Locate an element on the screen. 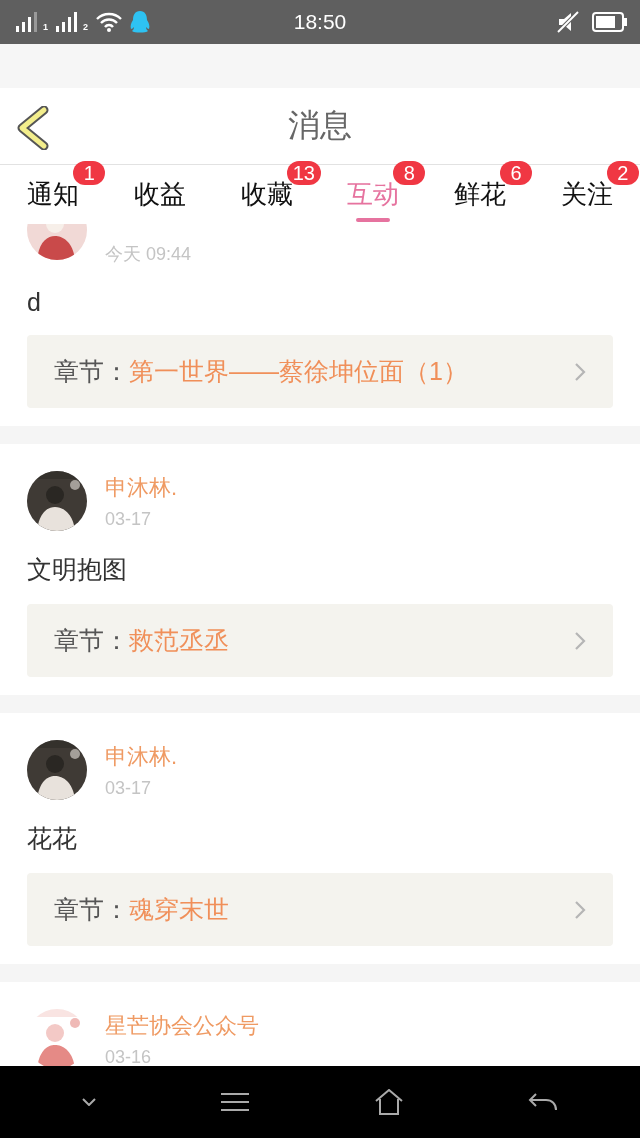 This screenshot has width=640, height=1138. wifi-icon is located at coordinates (109, 22).